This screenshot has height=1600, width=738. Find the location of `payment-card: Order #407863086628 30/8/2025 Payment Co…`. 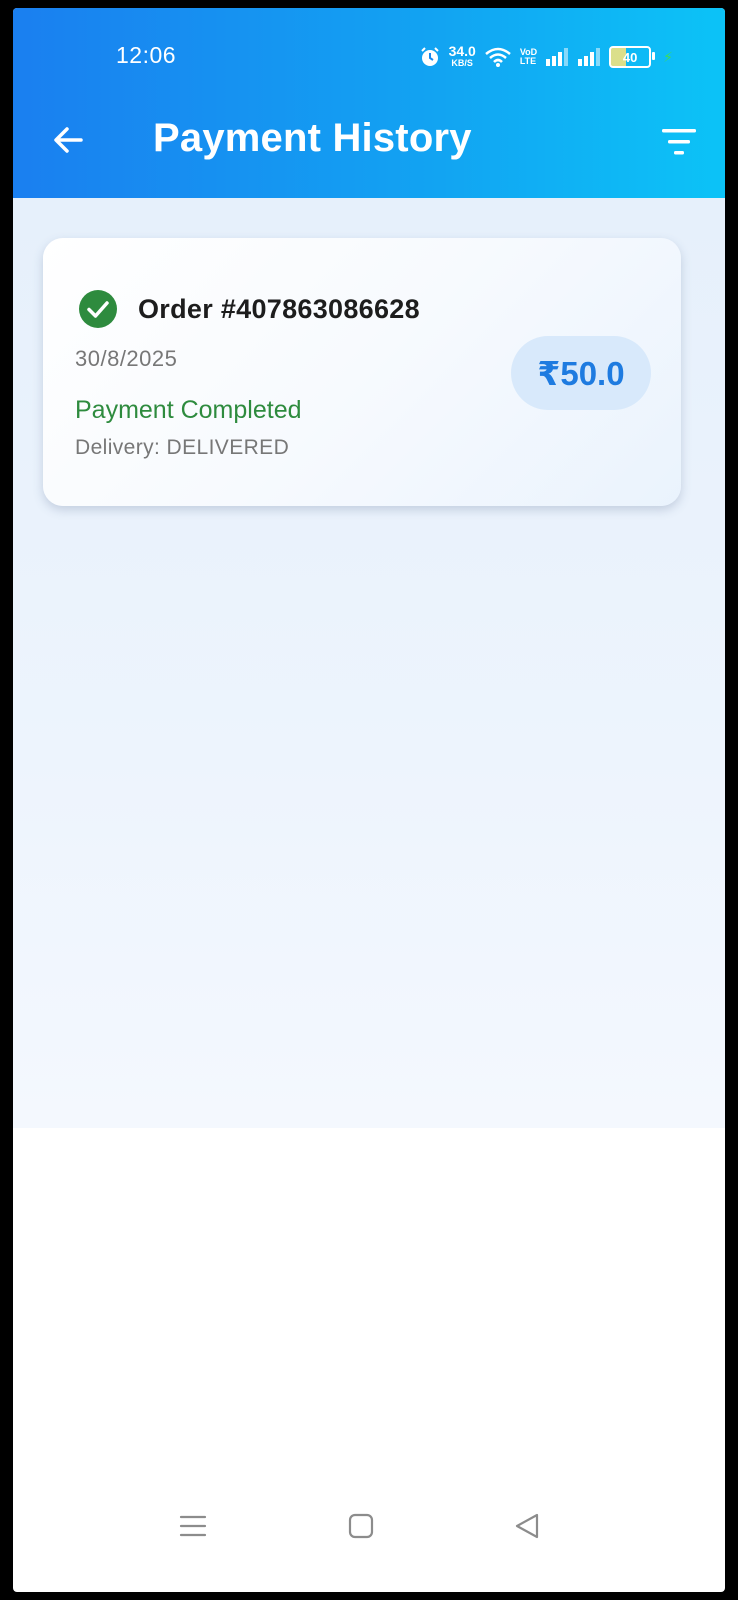

payment-card: Order #407863086628 30/8/2025 Payment Co… is located at coordinates (362, 372).